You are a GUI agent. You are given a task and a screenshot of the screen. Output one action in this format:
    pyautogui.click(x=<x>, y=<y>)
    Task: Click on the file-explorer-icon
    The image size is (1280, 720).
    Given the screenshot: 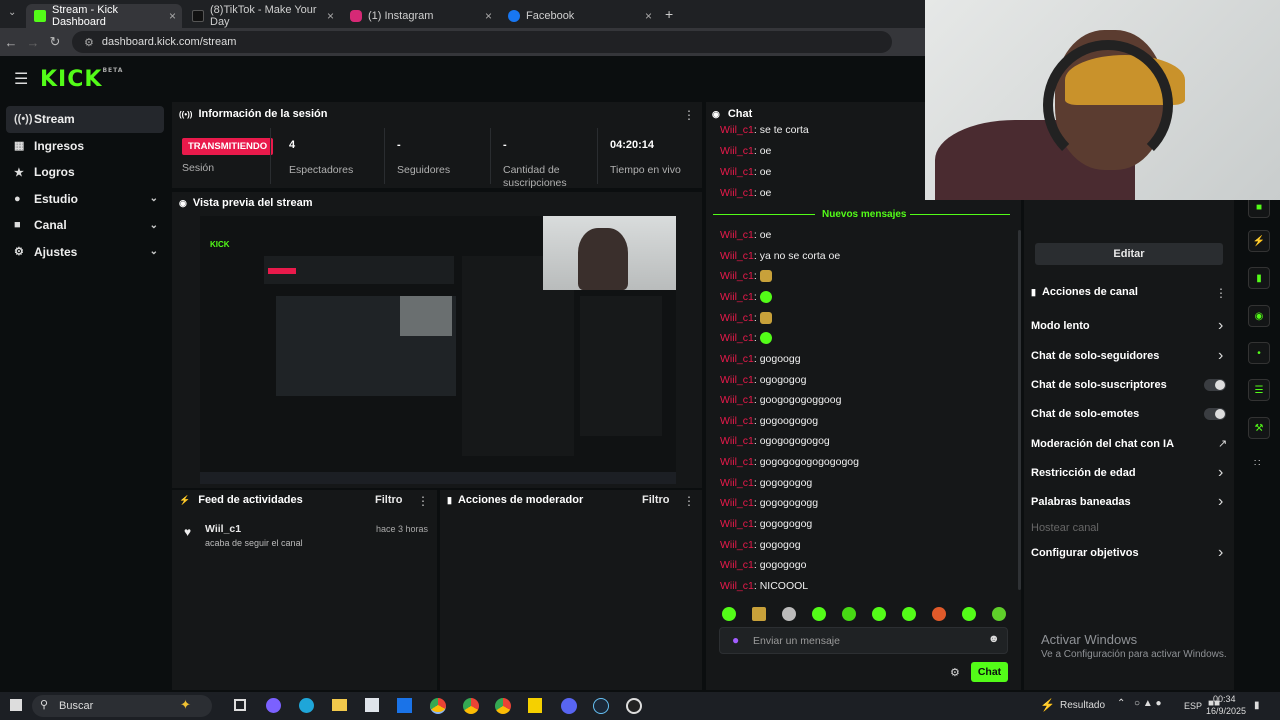 What is the action you would take?
    pyautogui.click(x=339, y=705)
    